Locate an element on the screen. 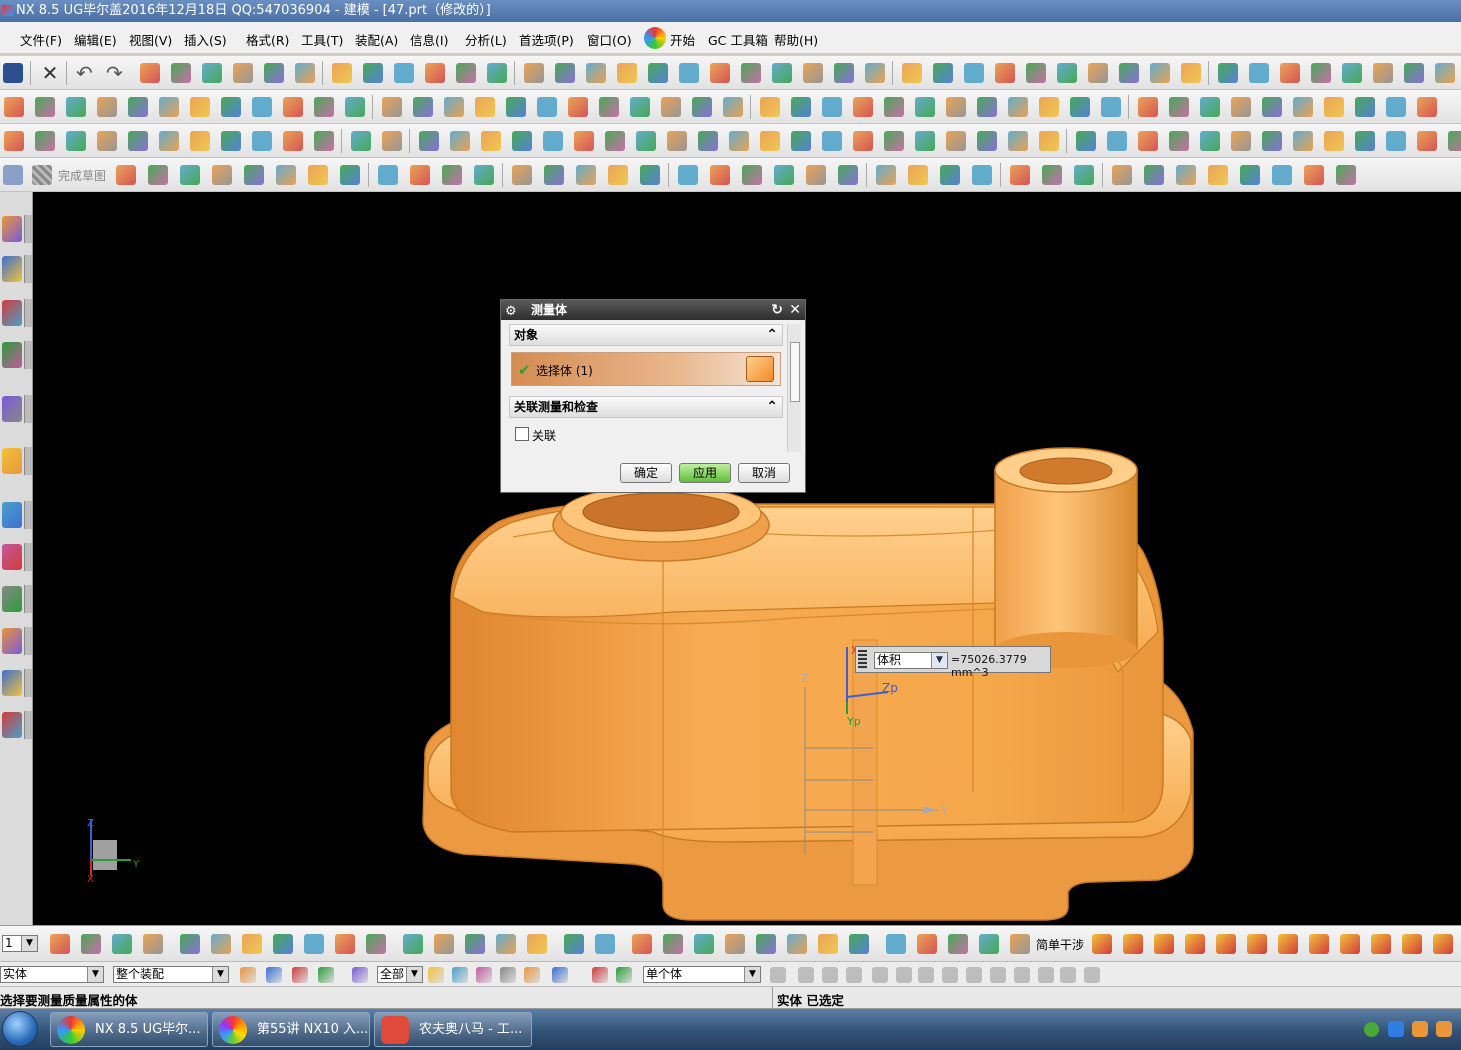 This screenshot has height=1050, width=1461. select-body-row: ✔ 选择体 (1) is located at coordinates (646, 369).